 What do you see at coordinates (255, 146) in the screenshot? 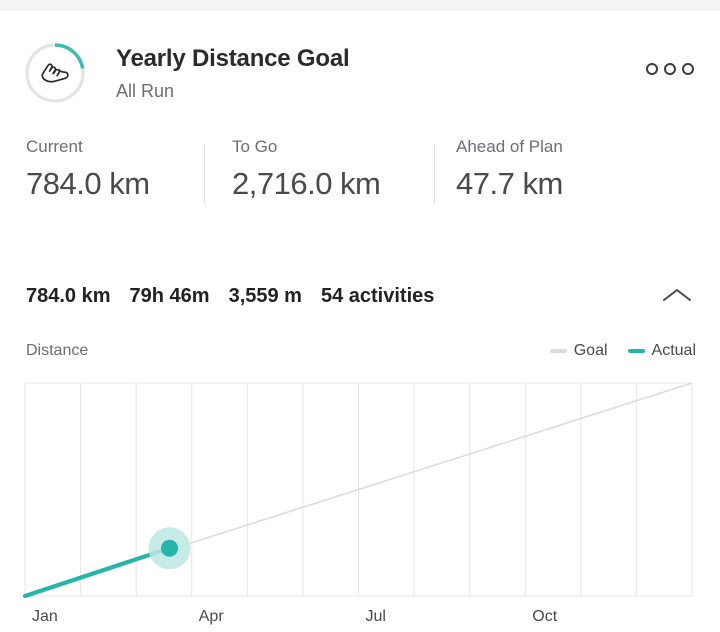
I see `stat-label: To Go` at bounding box center [255, 146].